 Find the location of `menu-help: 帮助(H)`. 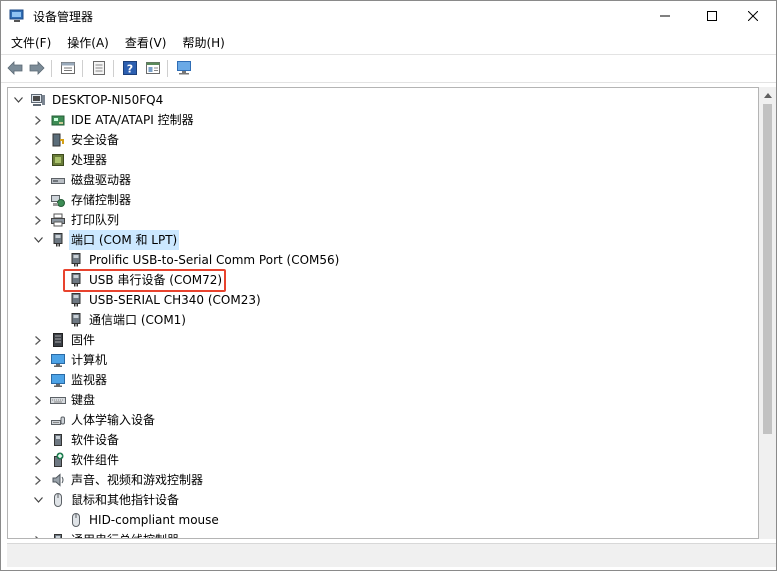

menu-help: 帮助(H) is located at coordinates (203, 43).